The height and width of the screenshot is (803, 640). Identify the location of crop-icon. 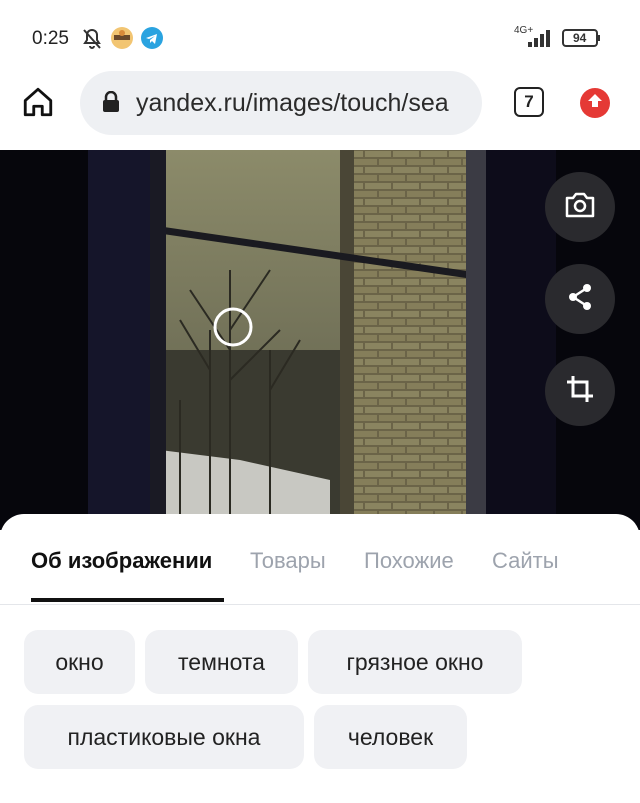
(580, 391).